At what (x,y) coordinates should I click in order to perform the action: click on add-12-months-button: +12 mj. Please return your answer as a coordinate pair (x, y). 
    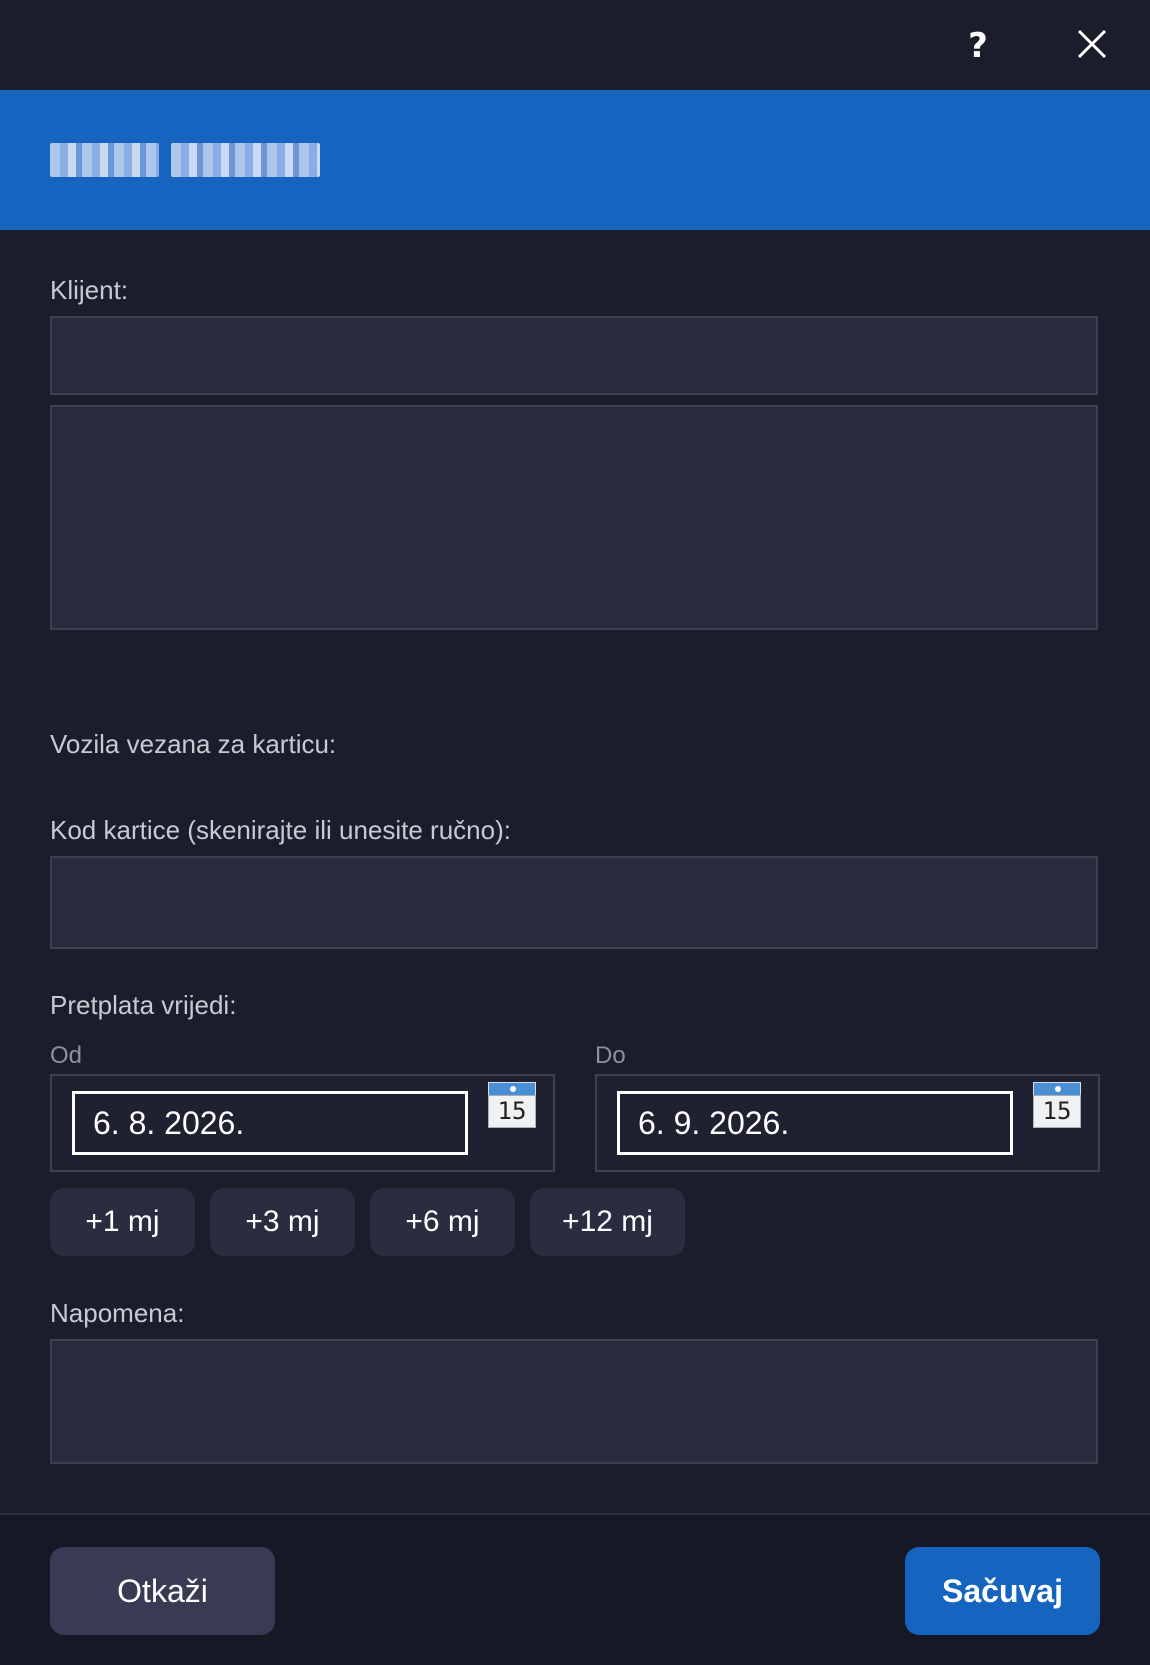
    Looking at the image, I should click on (607, 1222).